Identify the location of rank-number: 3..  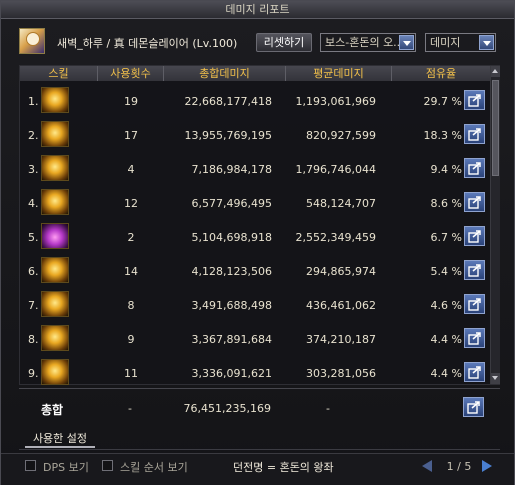
(33, 169).